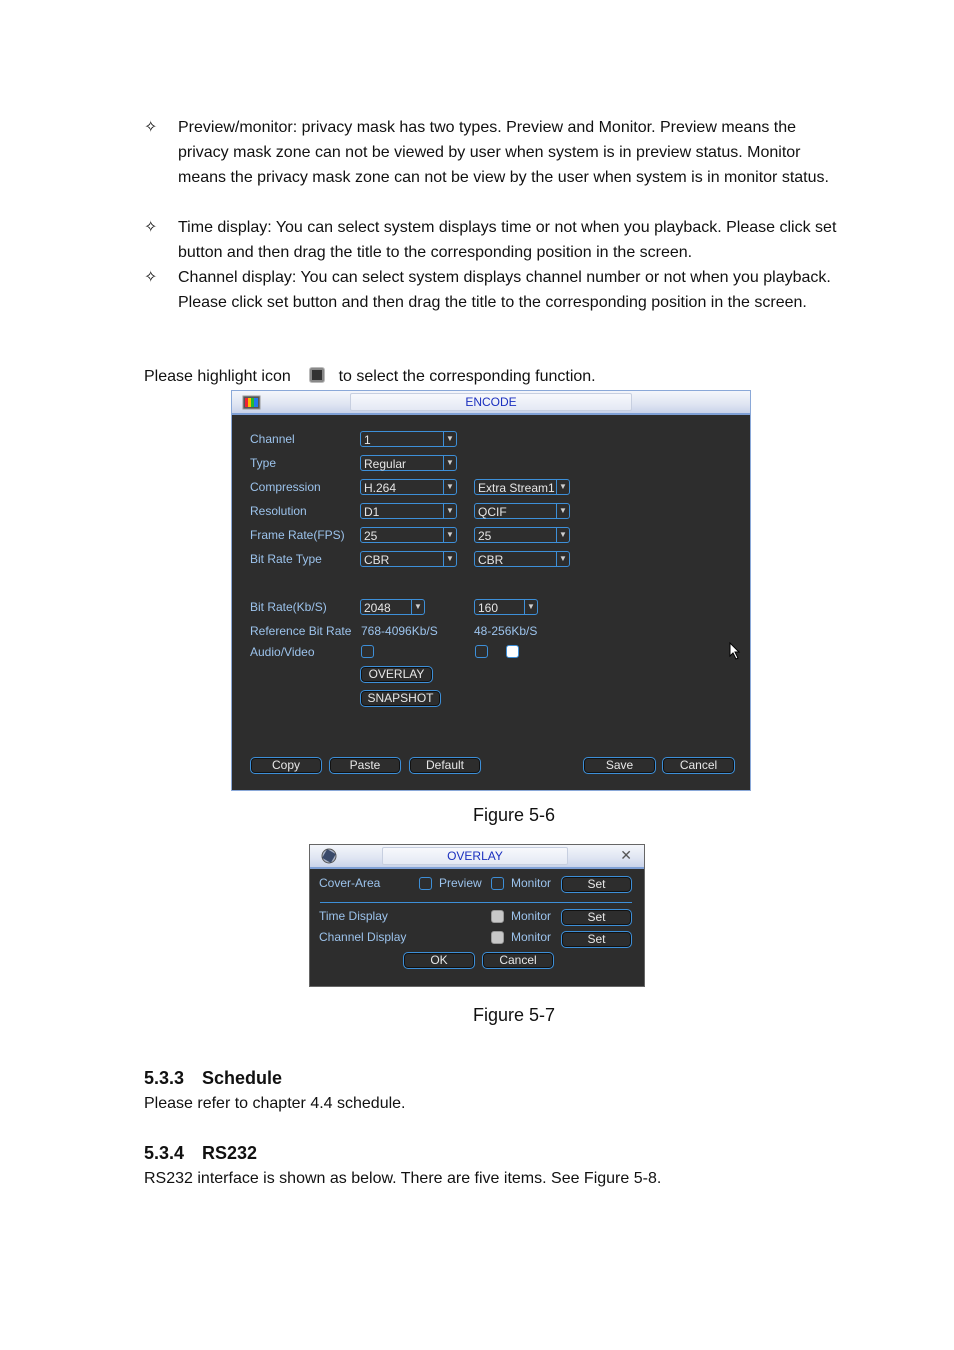  What do you see at coordinates (531, 916) in the screenshot?
I see `label-time-monitor: Monitor` at bounding box center [531, 916].